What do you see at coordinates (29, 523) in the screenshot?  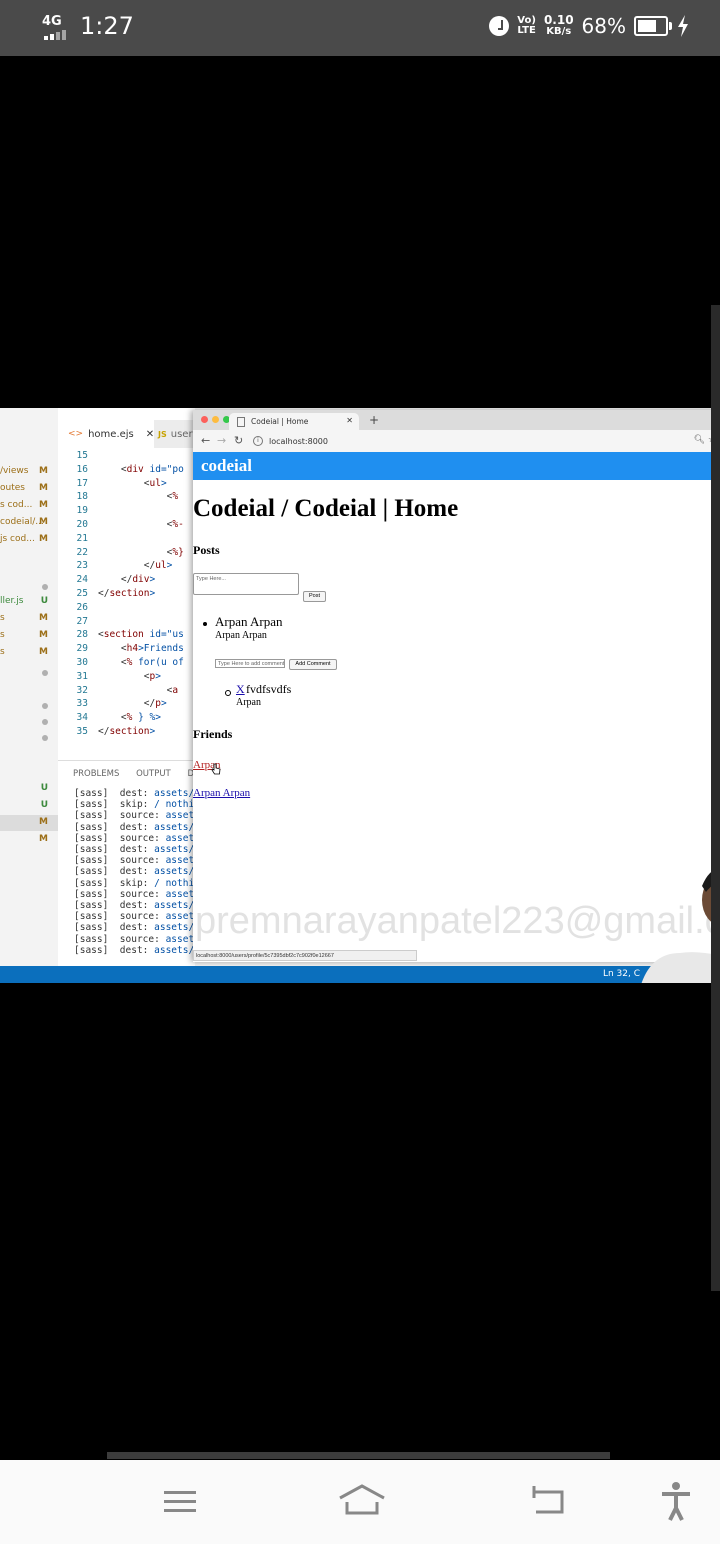 I see `explorer-item: codeial/... M` at bounding box center [29, 523].